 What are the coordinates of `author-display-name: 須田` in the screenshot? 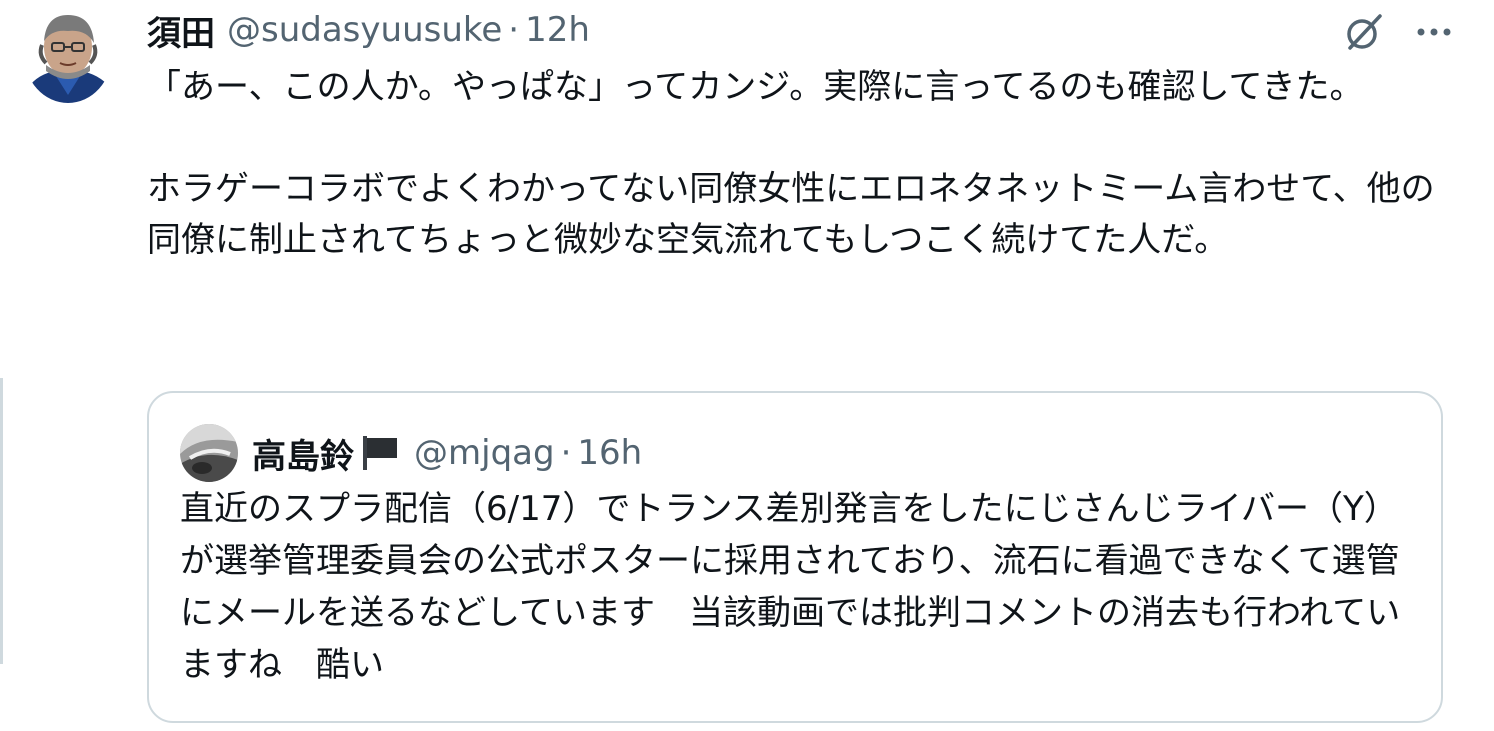 It's located at (181, 30).